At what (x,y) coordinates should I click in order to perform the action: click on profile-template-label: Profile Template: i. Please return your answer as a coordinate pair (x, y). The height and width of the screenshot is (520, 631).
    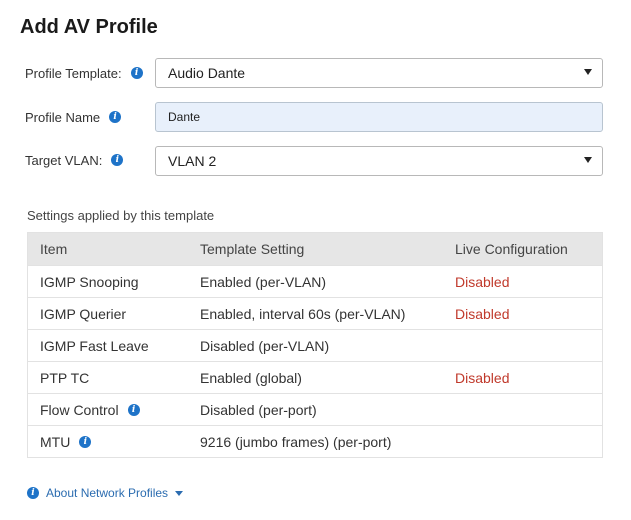
    Looking at the image, I should click on (84, 73).